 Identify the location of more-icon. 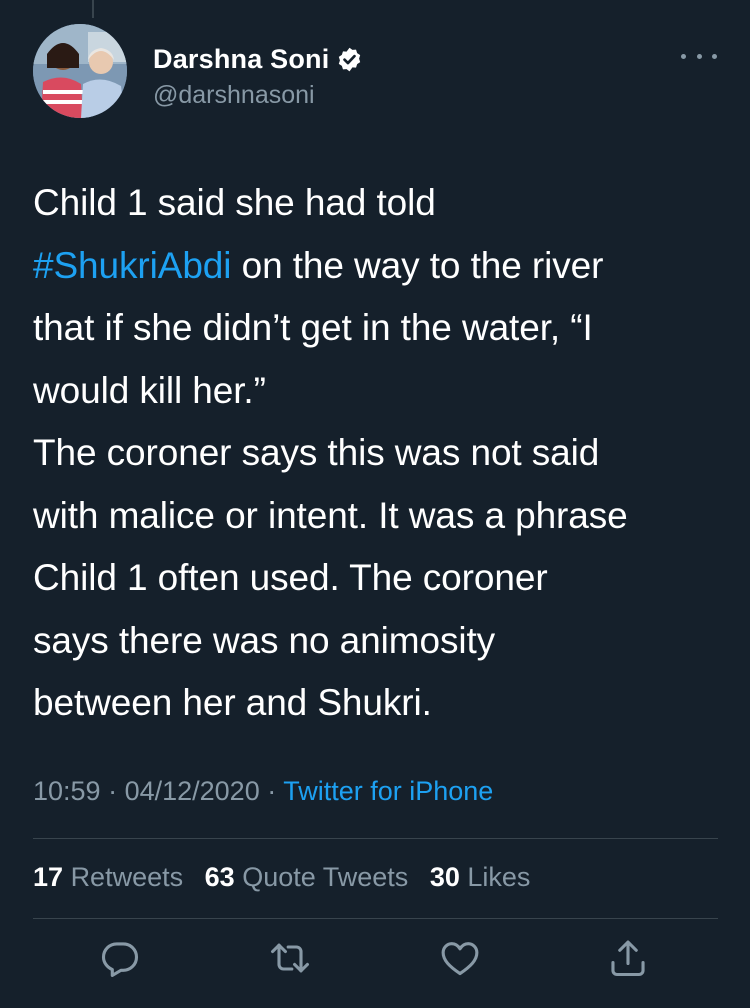
(699, 56).